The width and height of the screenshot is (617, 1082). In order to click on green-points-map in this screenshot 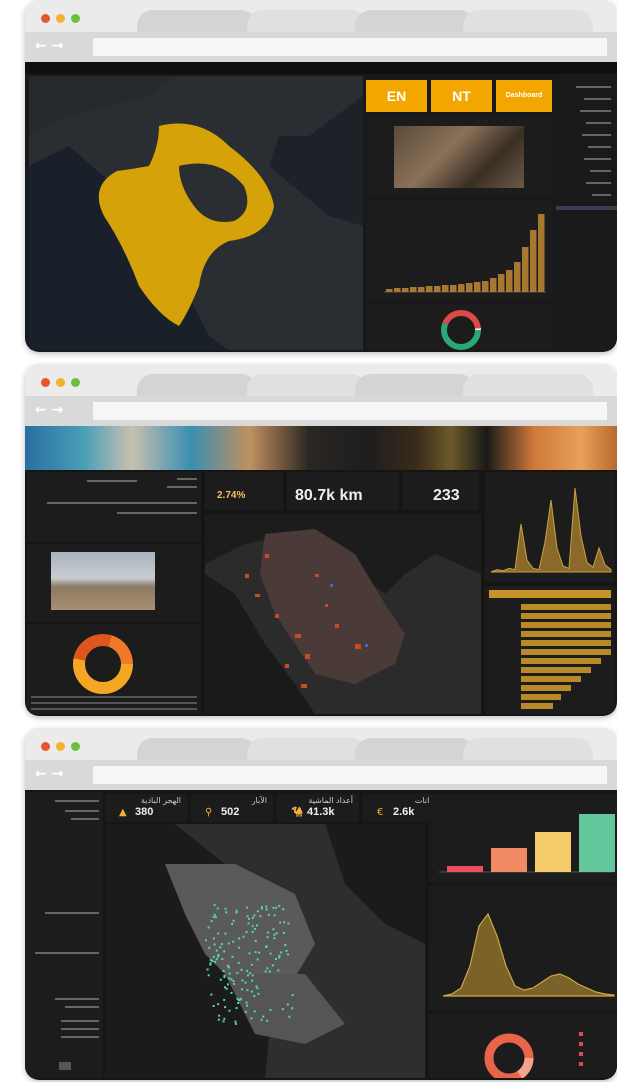, I will do `click(265, 951)`.